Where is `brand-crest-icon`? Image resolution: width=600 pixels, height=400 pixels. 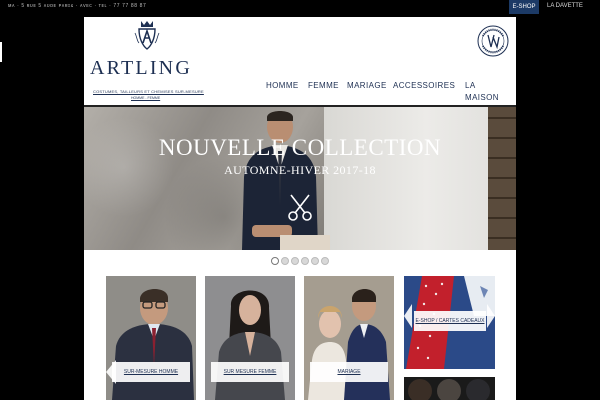
brand-crest-icon is located at coordinates (147, 36).